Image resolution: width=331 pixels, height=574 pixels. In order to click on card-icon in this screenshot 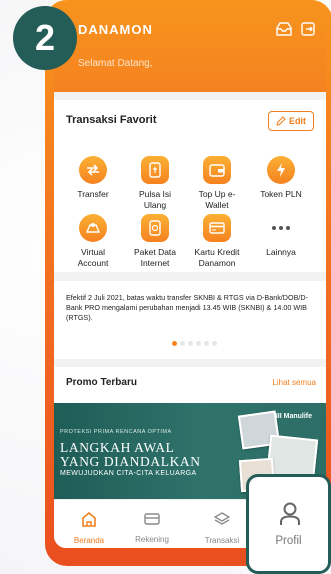, I will do `click(152, 519)`.